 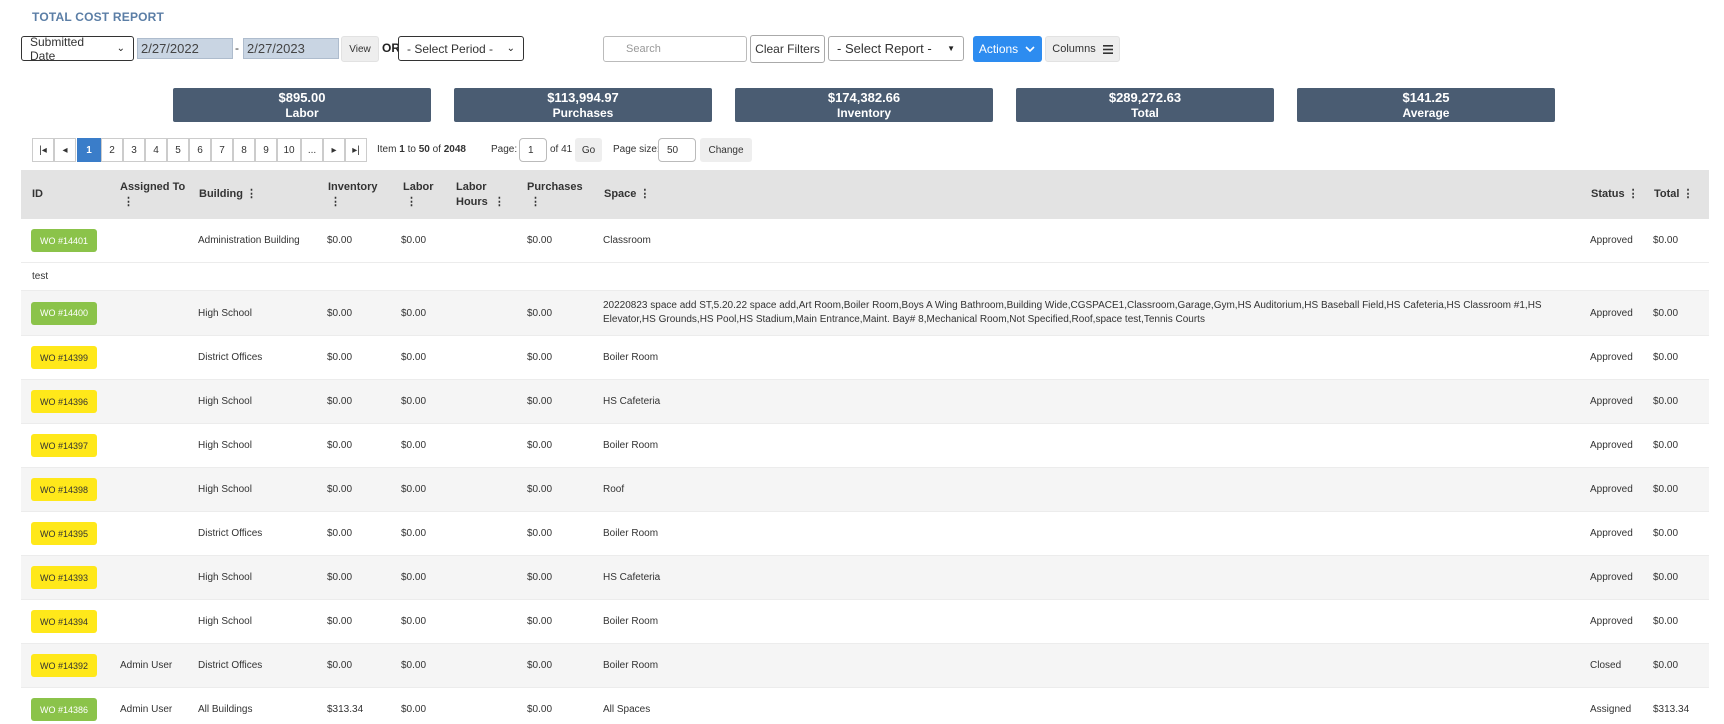 I want to click on col-status: Status ⋮, so click(x=1615, y=194).